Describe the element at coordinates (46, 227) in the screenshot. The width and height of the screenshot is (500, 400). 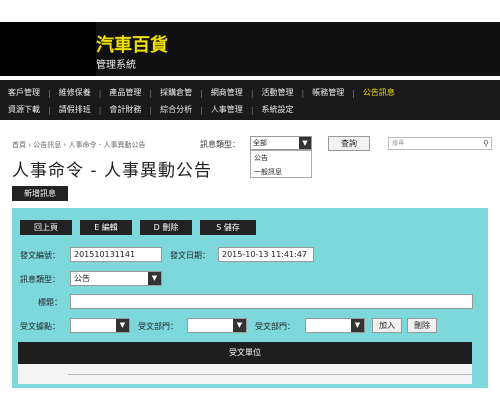
I see `back-button: 回上頁` at that location.